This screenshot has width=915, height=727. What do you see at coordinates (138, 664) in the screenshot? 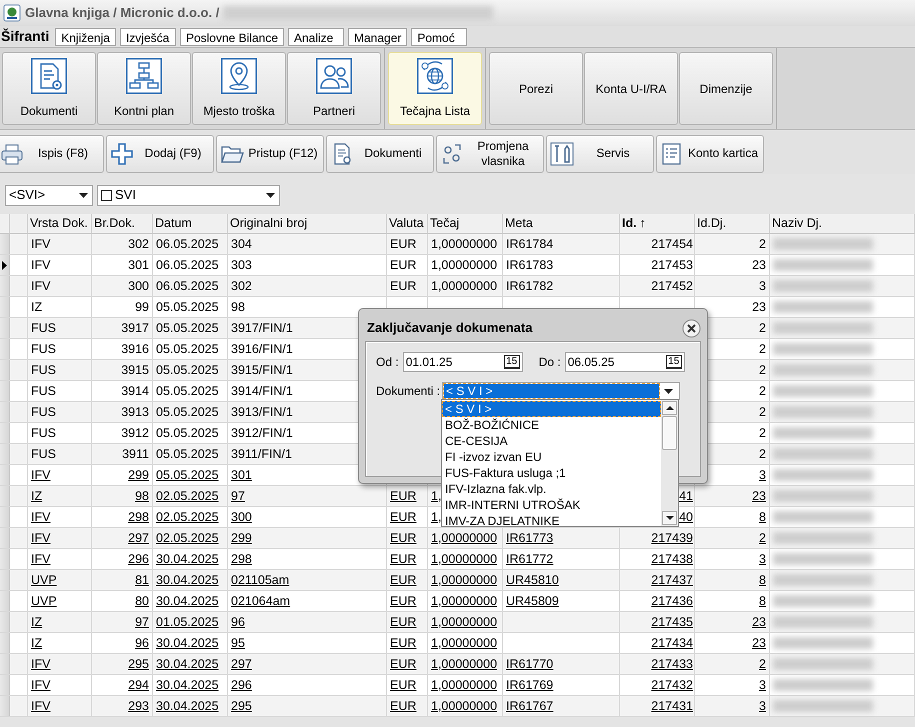
I see `table-cell-text: 295` at bounding box center [138, 664].